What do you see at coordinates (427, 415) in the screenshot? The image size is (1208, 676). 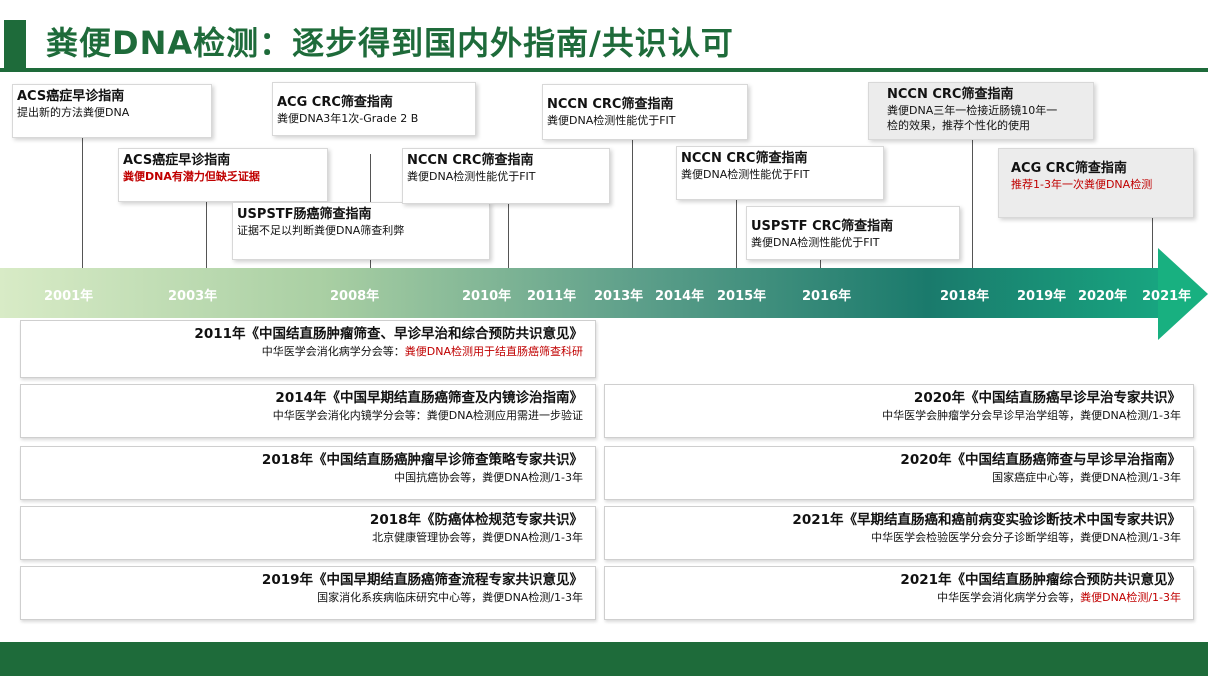 I see `guideline-org: 中华医学会消化内镜学分会等：粪便DNA检测应用需进一步验证` at bounding box center [427, 415].